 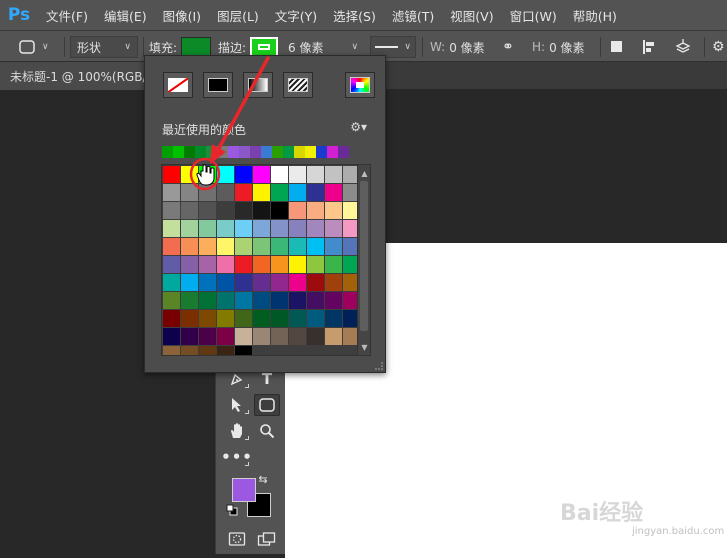 What do you see at coordinates (617, 47) in the screenshot?
I see `path-operations-button` at bounding box center [617, 47].